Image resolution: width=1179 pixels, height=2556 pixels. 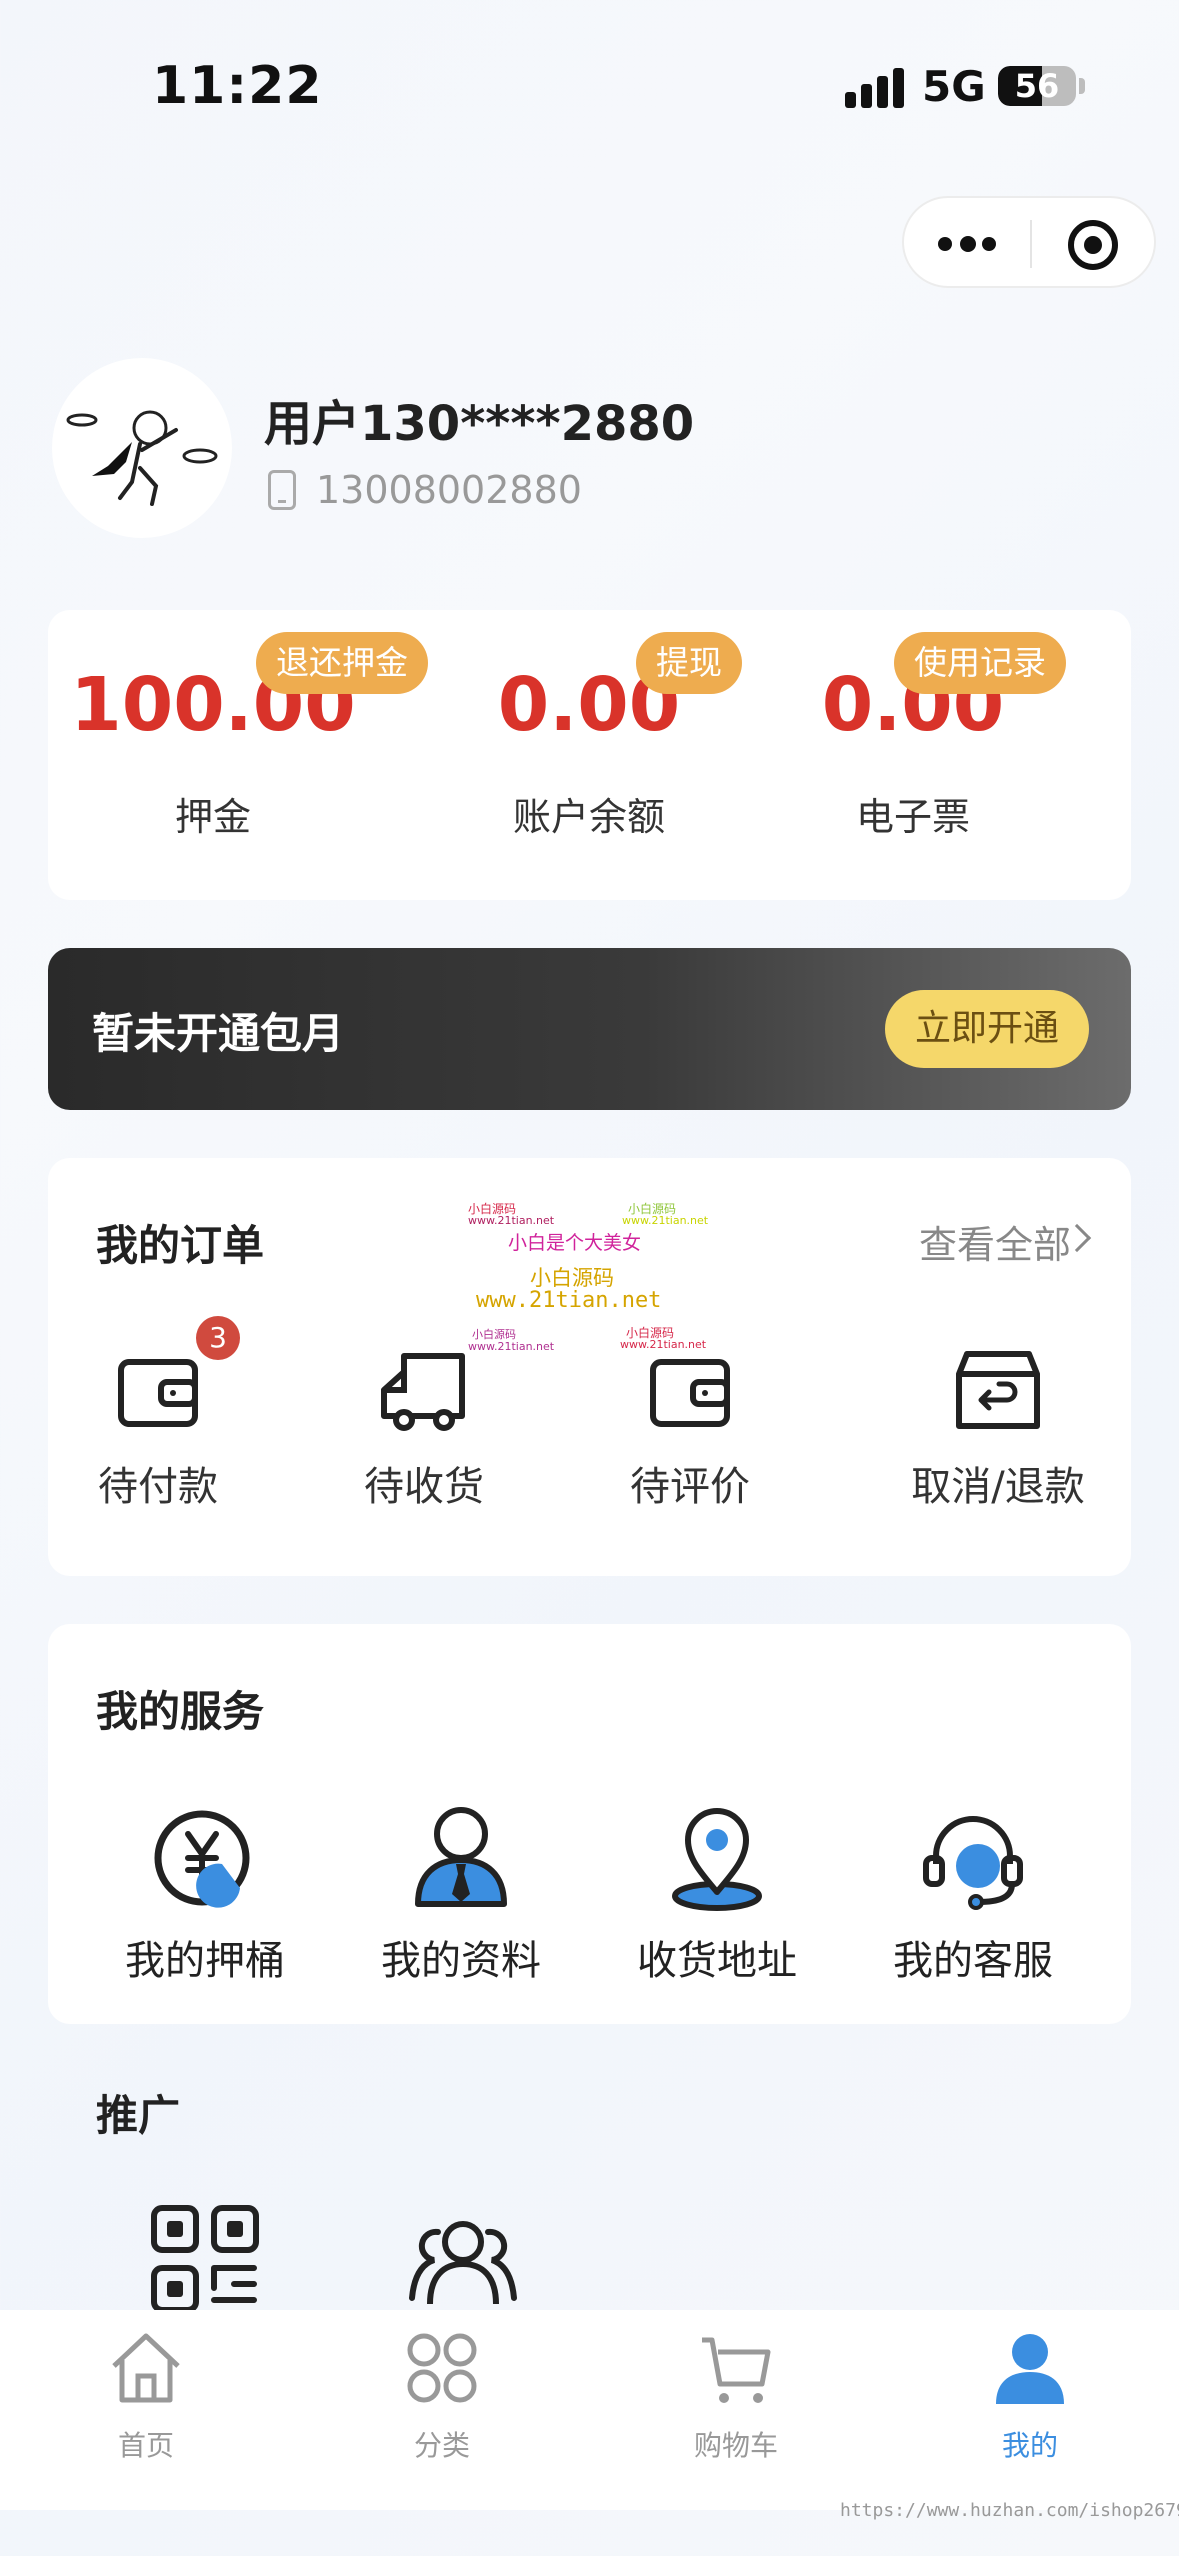 I want to click on battery-level: 56, so click(x=1037, y=86).